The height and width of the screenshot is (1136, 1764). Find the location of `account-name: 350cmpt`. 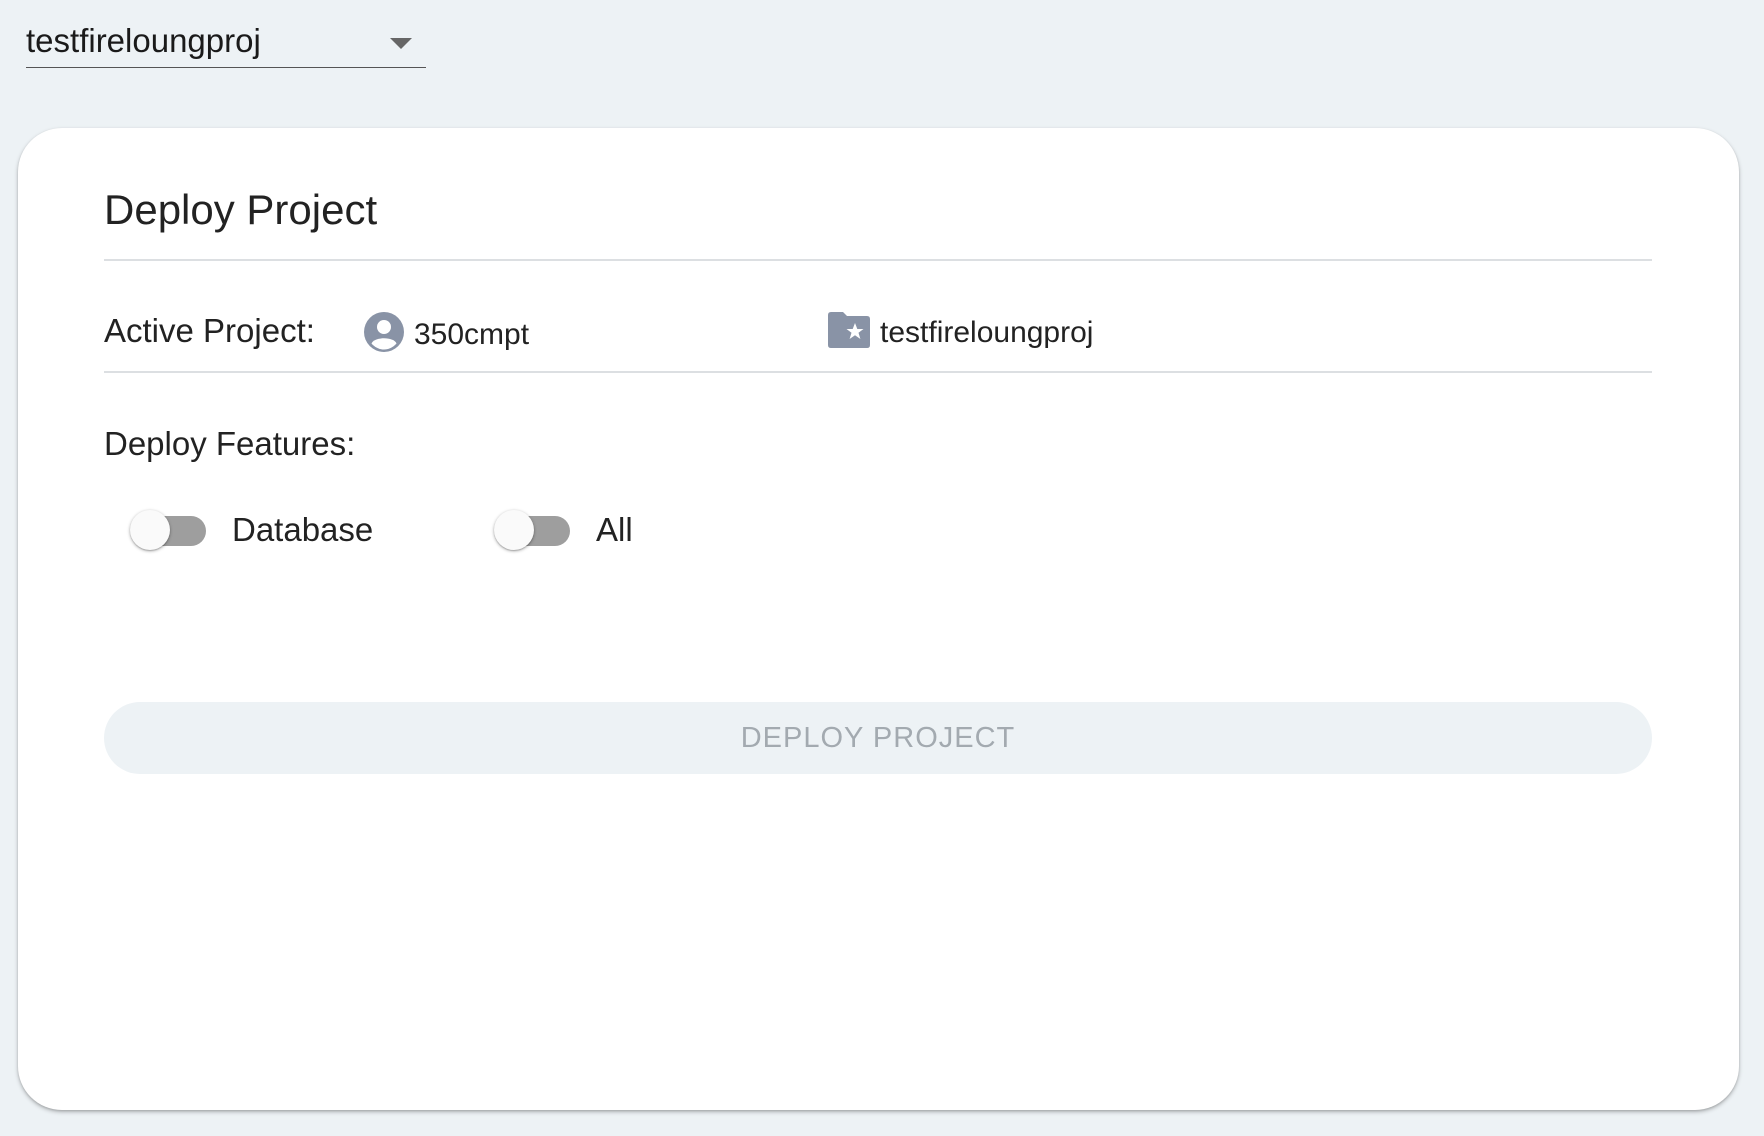

account-name: 350cmpt is located at coordinates (472, 334).